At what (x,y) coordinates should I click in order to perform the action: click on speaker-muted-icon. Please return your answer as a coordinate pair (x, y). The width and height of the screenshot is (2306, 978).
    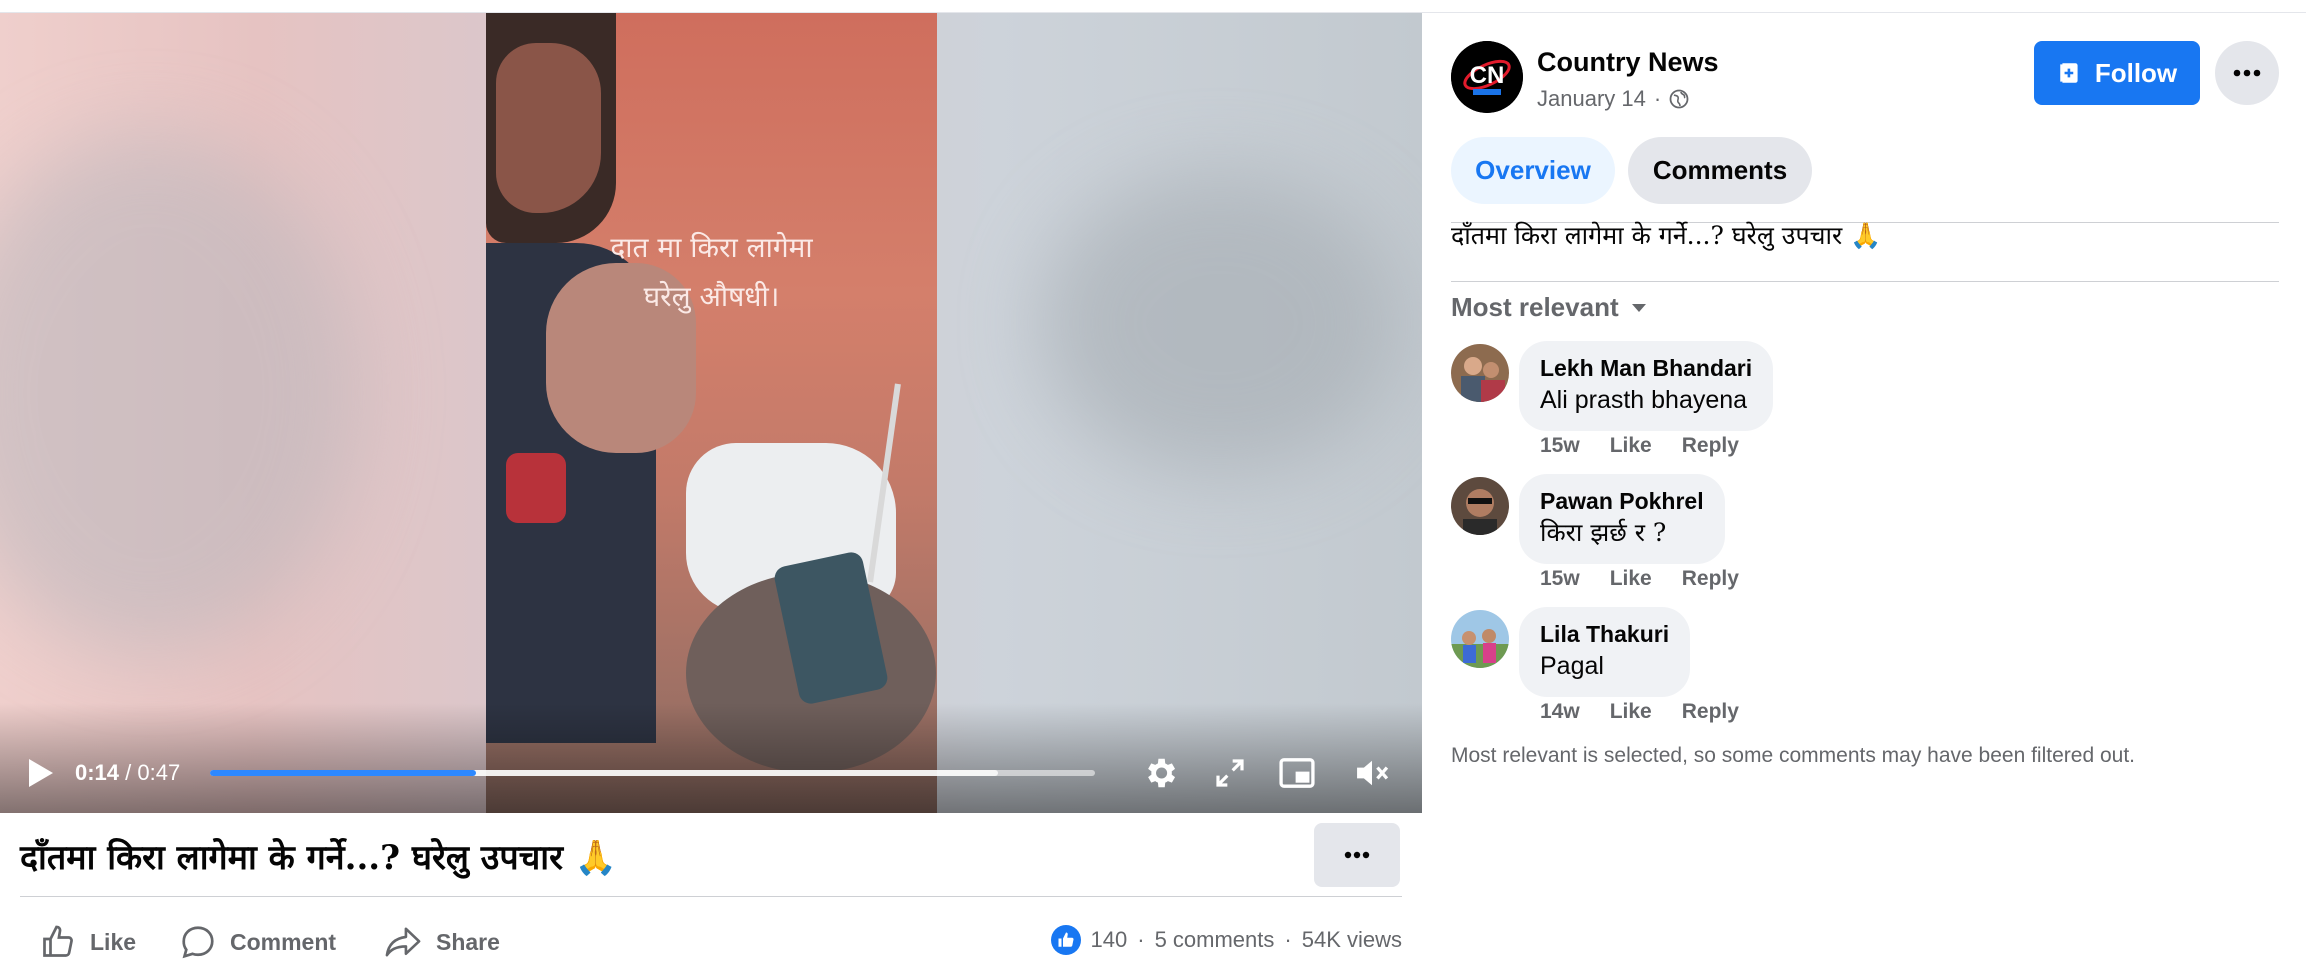
    Looking at the image, I should click on (1373, 773).